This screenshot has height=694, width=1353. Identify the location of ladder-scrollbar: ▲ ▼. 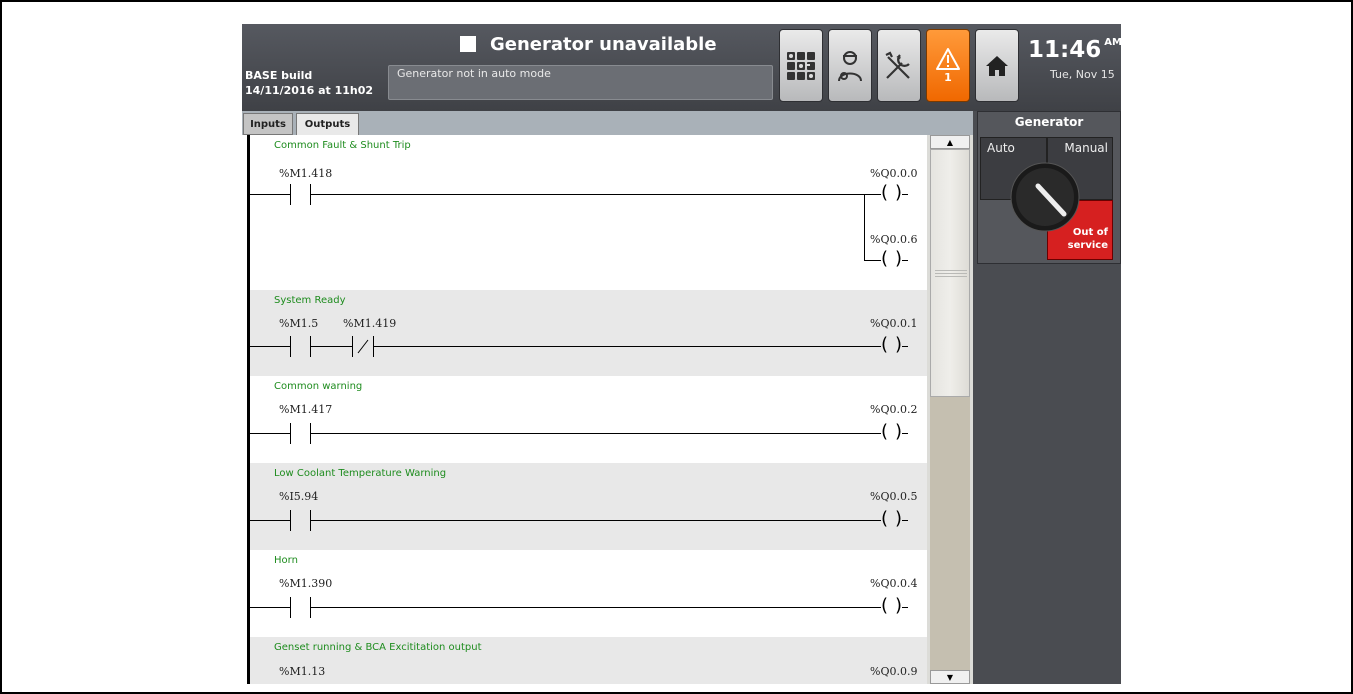
(950, 409).